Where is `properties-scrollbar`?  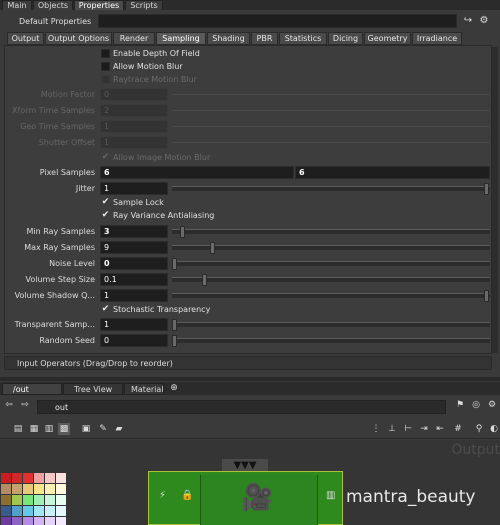 properties-scrollbar is located at coordinates (495, 200).